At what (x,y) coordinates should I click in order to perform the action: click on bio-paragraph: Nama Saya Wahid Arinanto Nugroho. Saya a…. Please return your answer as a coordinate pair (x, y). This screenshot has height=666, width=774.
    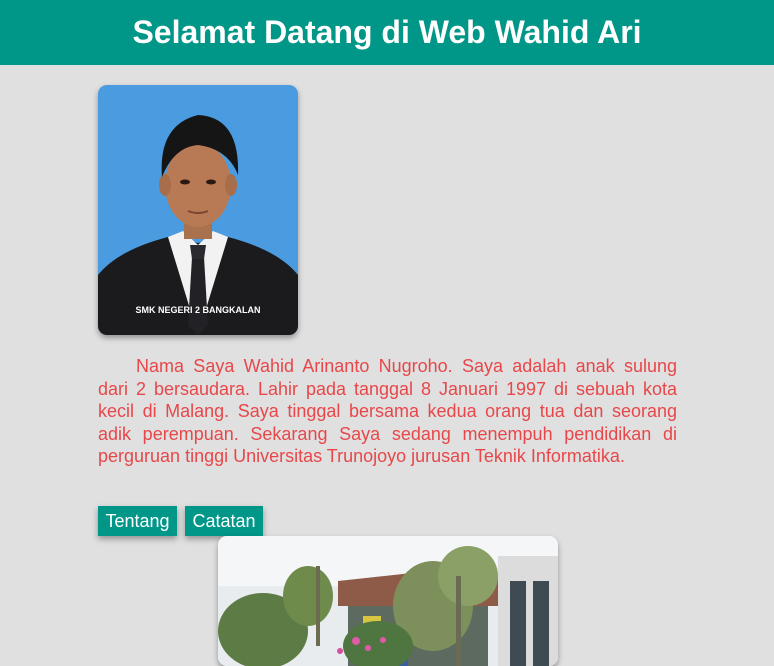
    Looking at the image, I should click on (387, 411).